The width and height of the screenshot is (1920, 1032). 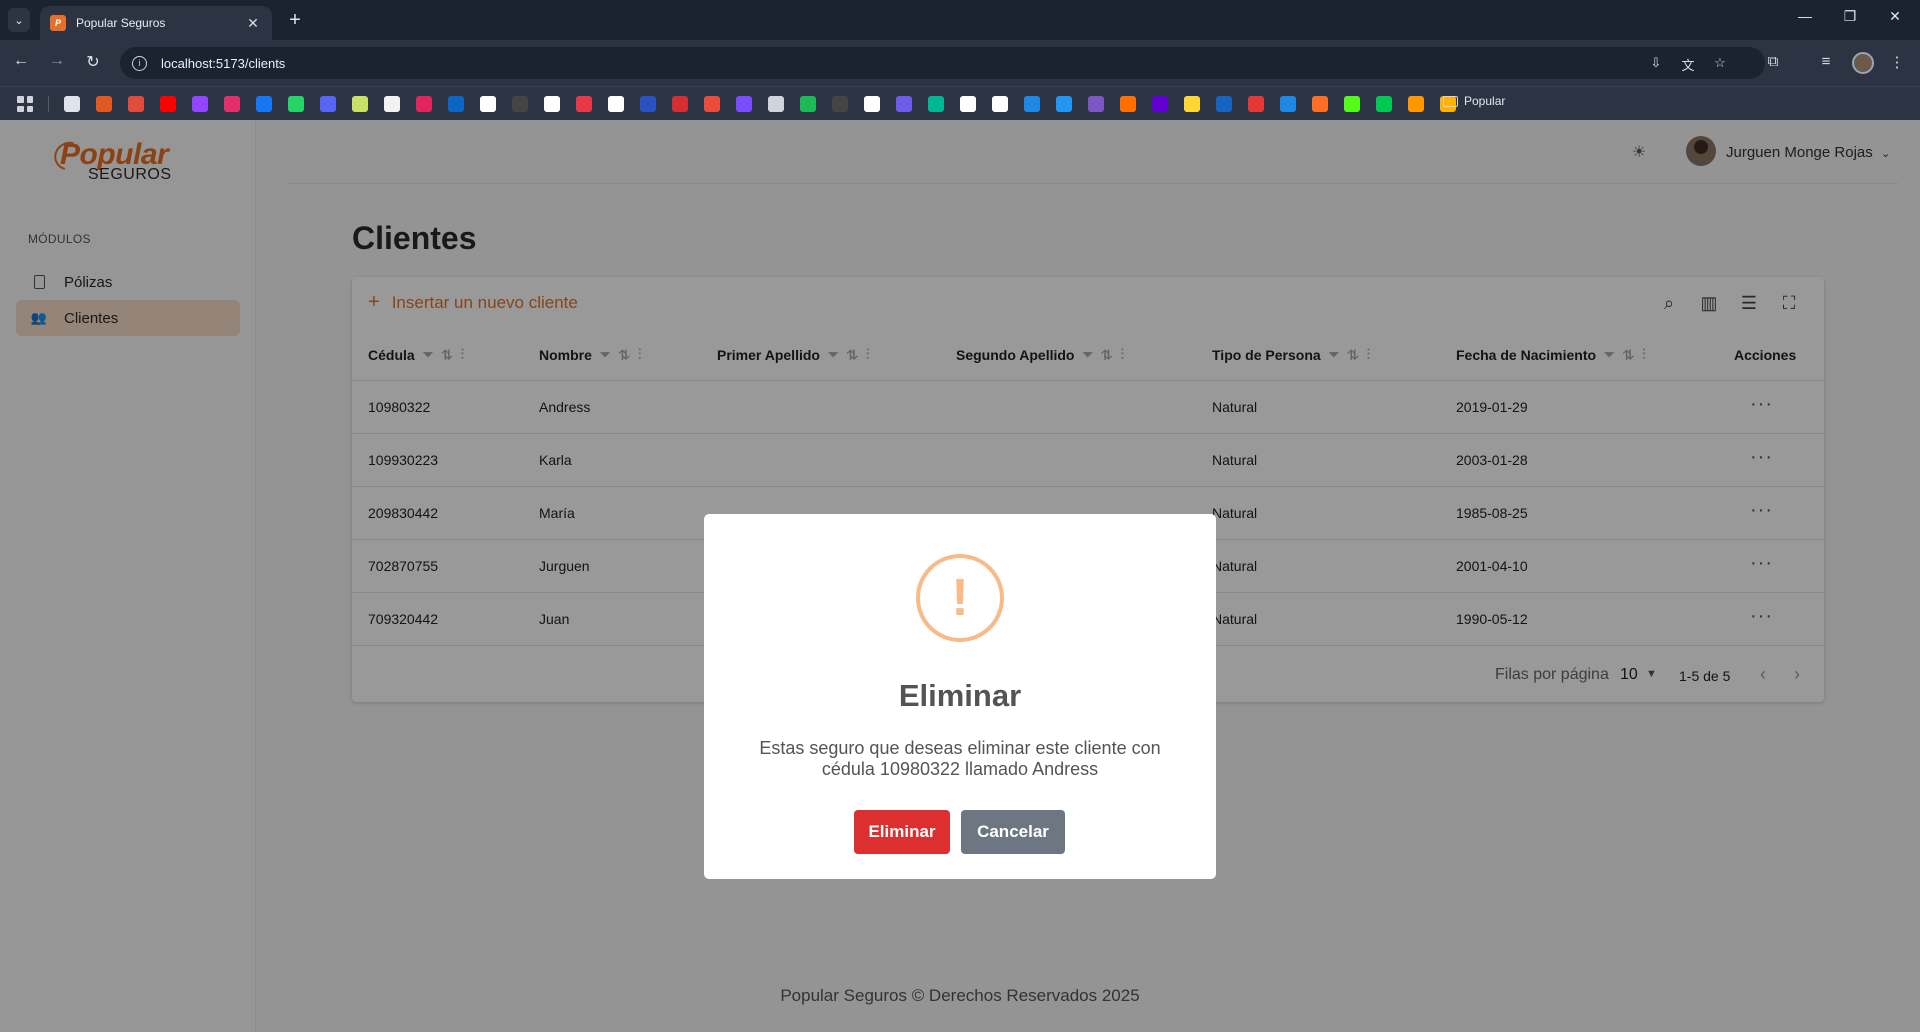 I want to click on window-close-icon: ✕, so click(x=1895, y=16).